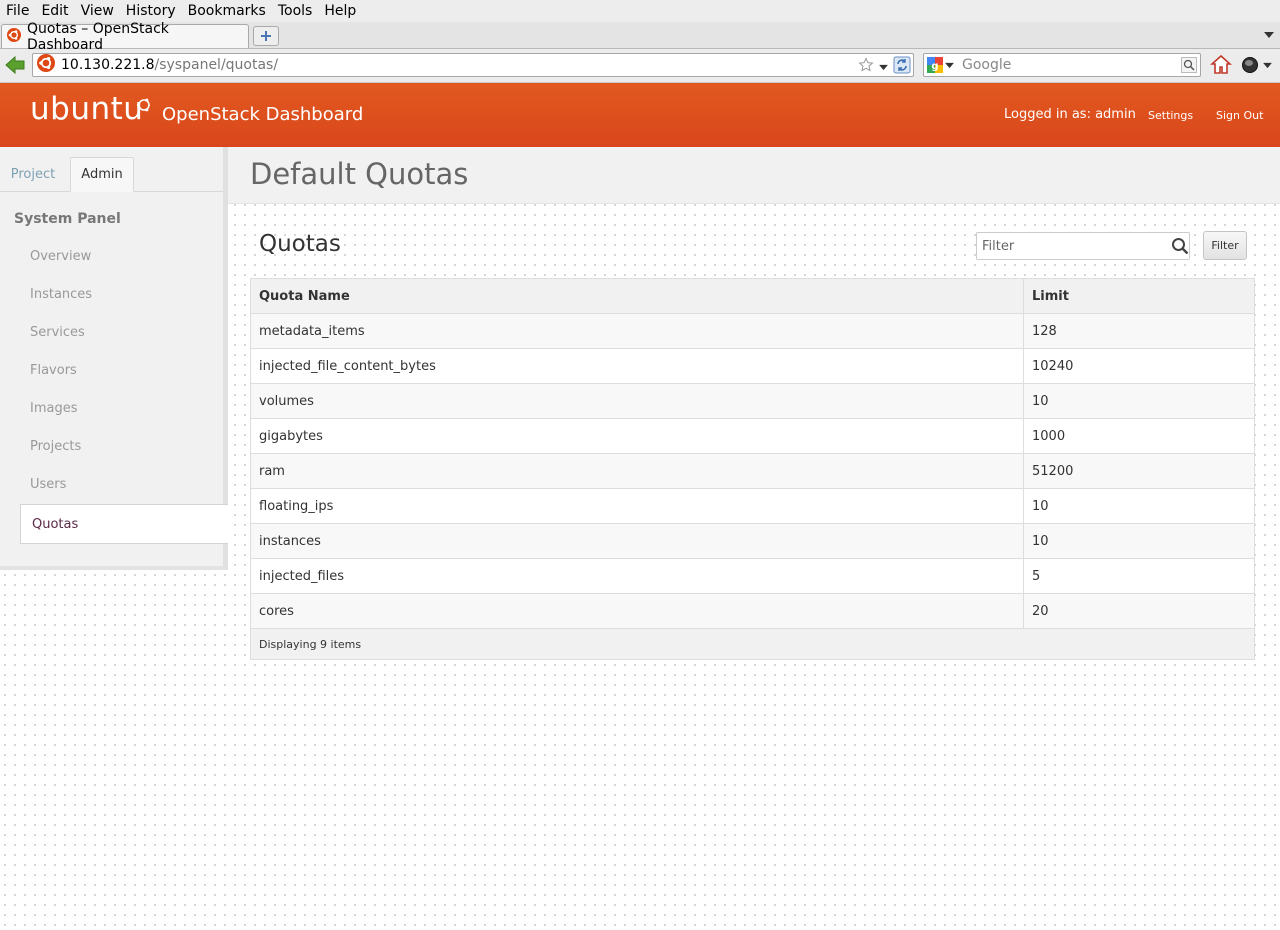  I want to click on browser-tab: Quotas – OpenStack Dashboard, so click(125, 37).